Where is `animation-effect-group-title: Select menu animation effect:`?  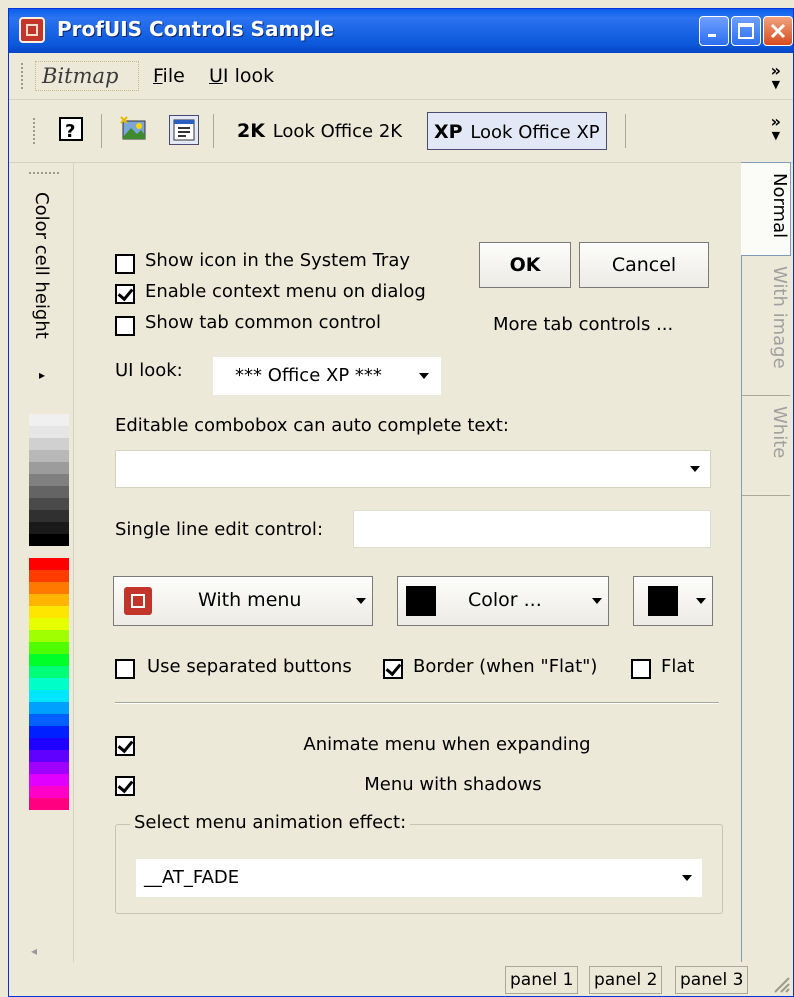
animation-effect-group-title: Select menu animation effect: is located at coordinates (270, 822).